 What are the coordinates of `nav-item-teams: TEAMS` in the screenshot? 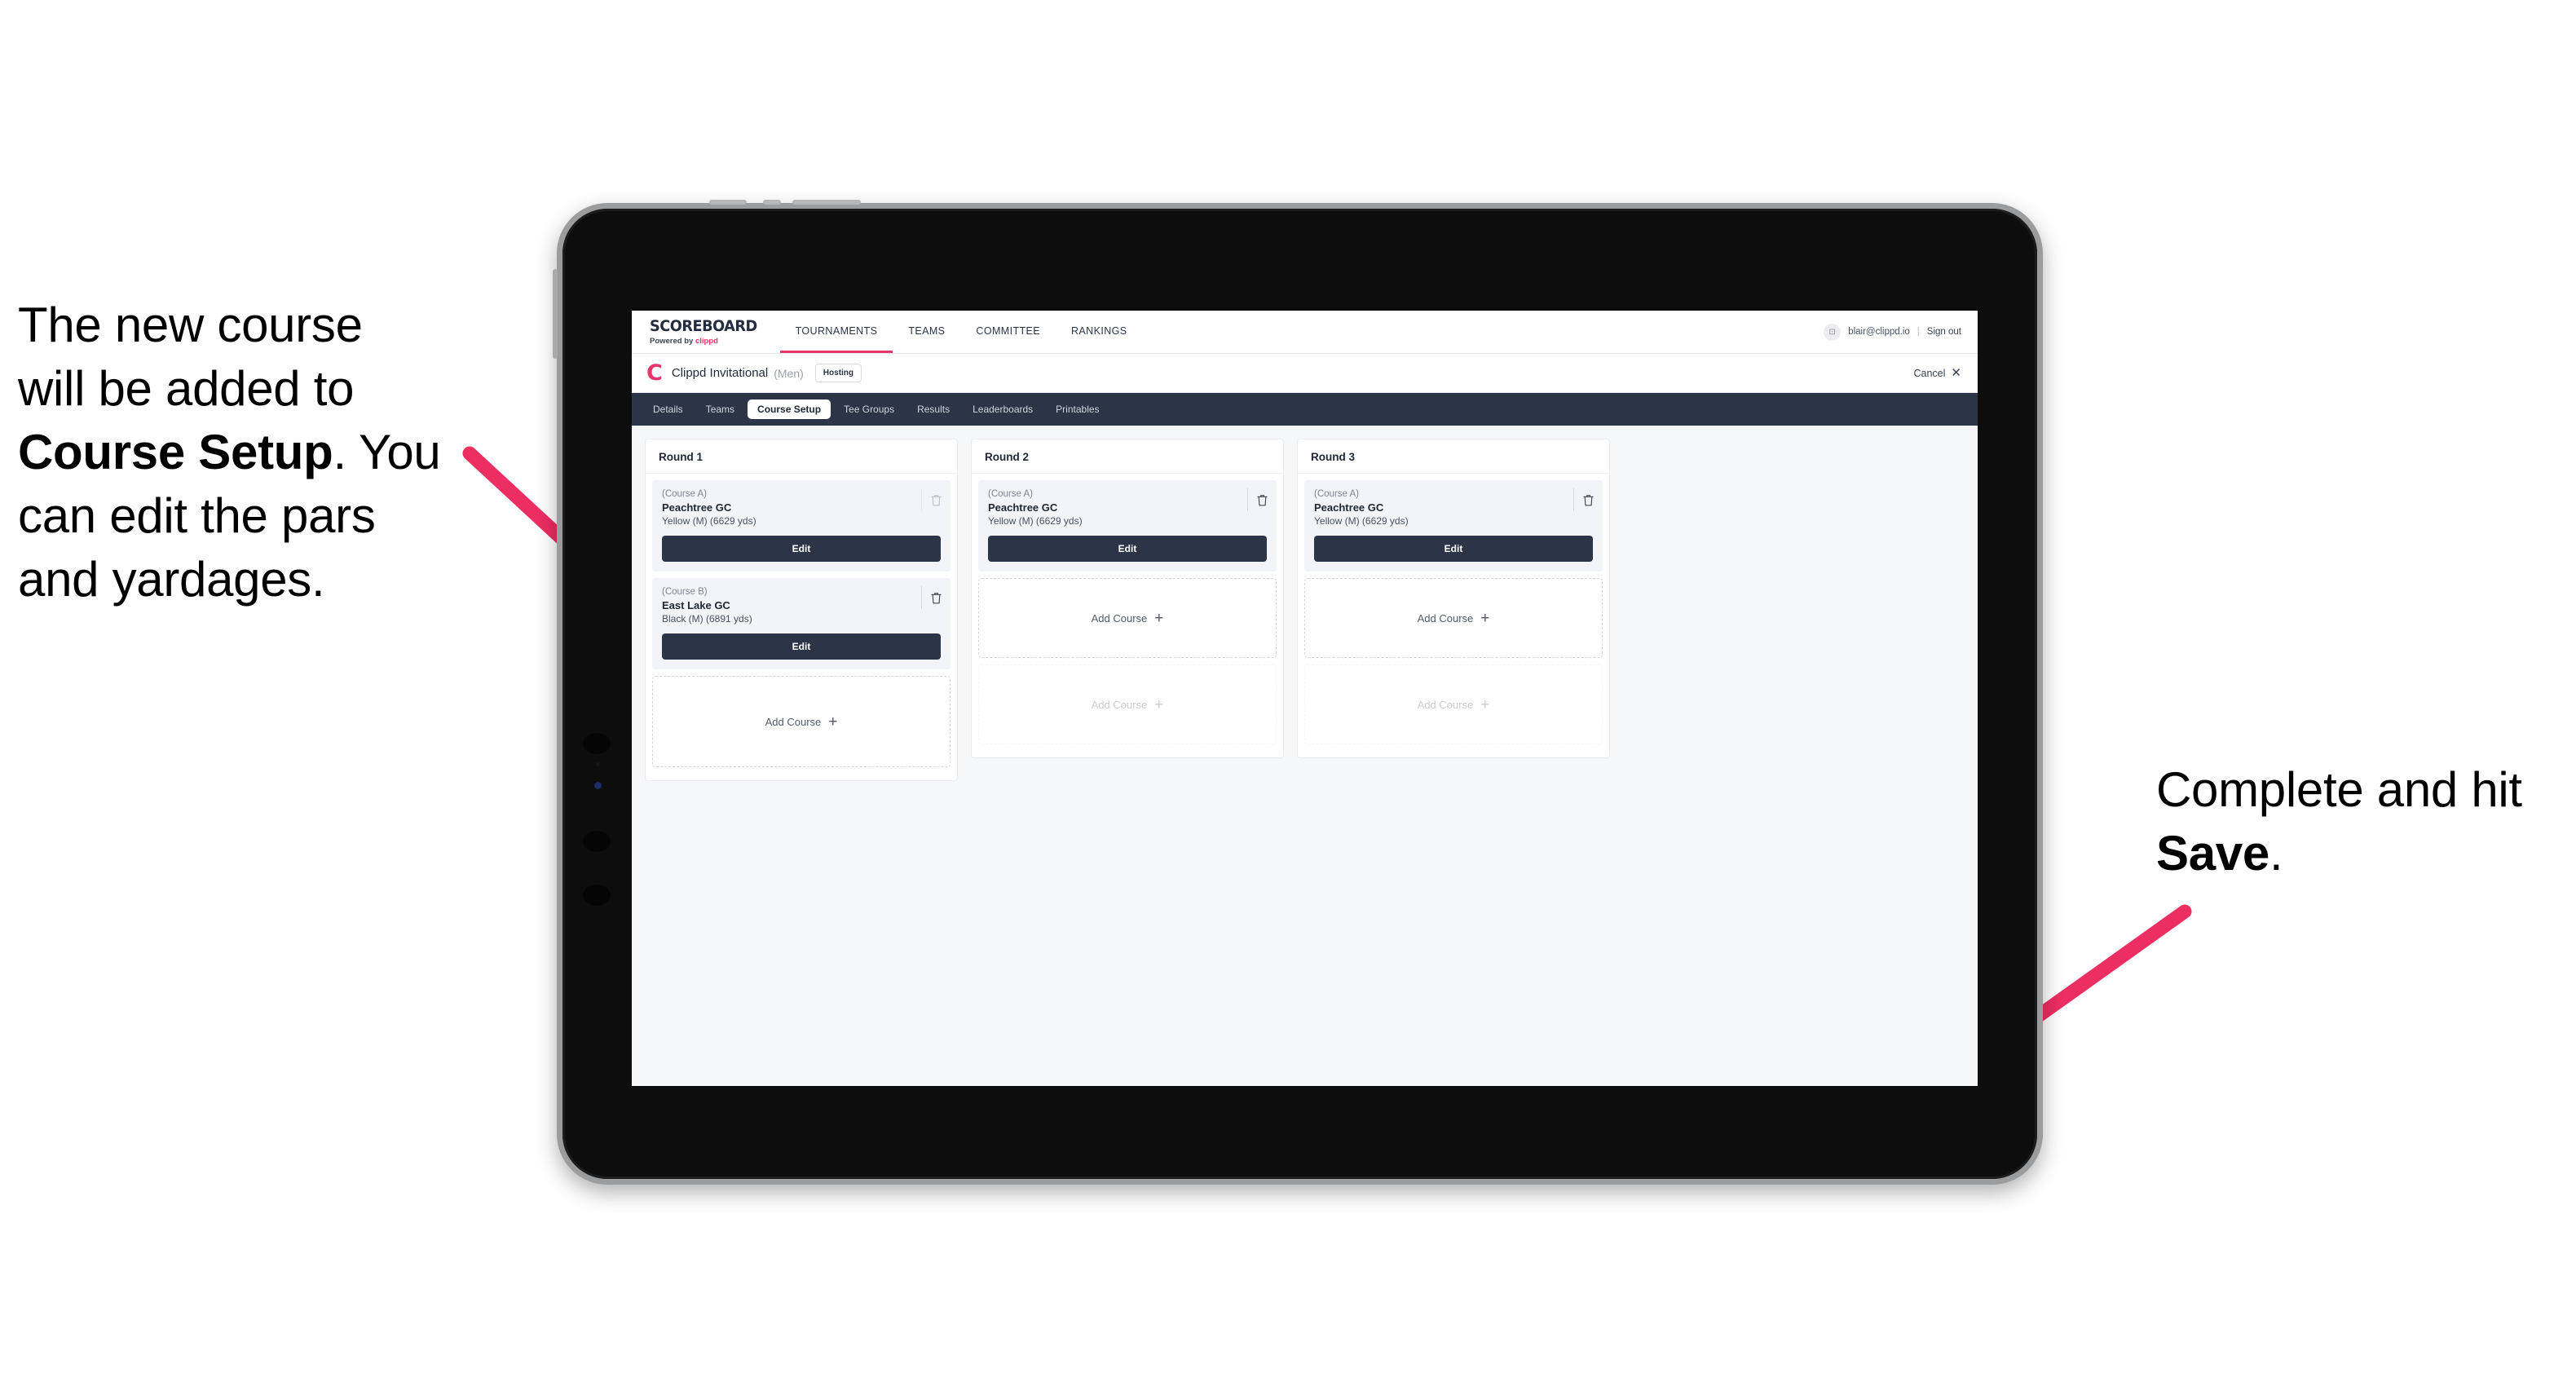 It's located at (926, 332).